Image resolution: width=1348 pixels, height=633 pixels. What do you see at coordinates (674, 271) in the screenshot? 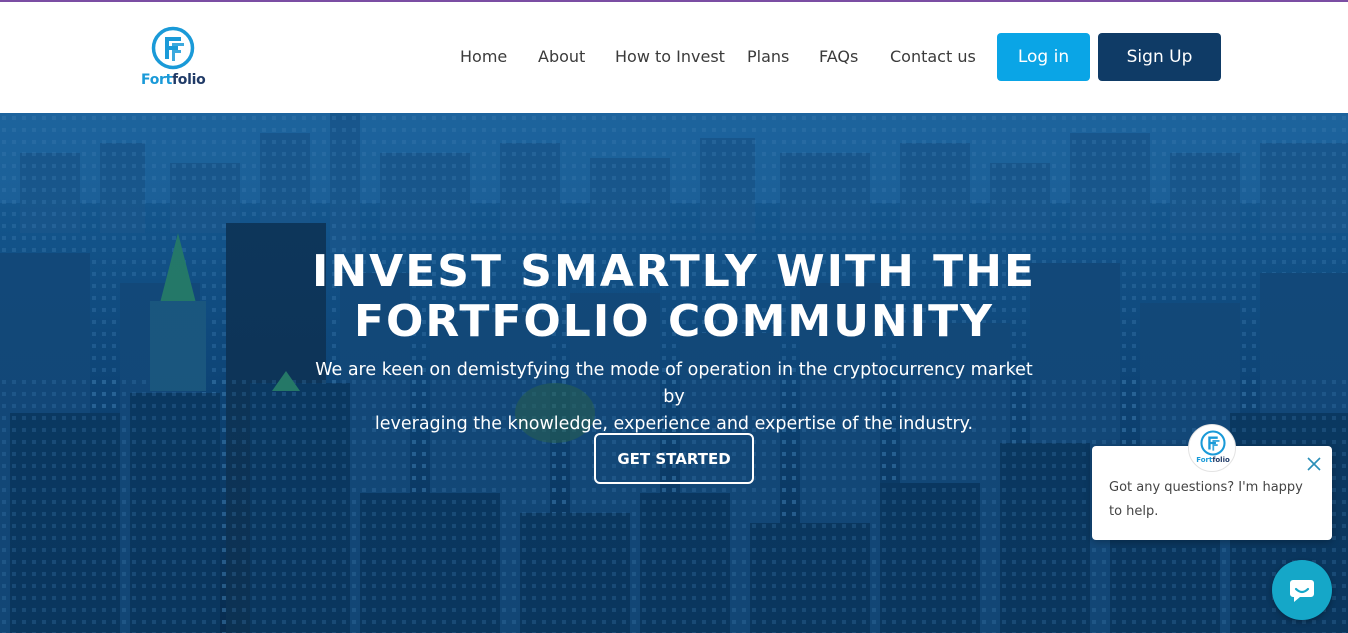
I see `hero-title-line1: INVEST SMARTLY WITH THE` at bounding box center [674, 271].